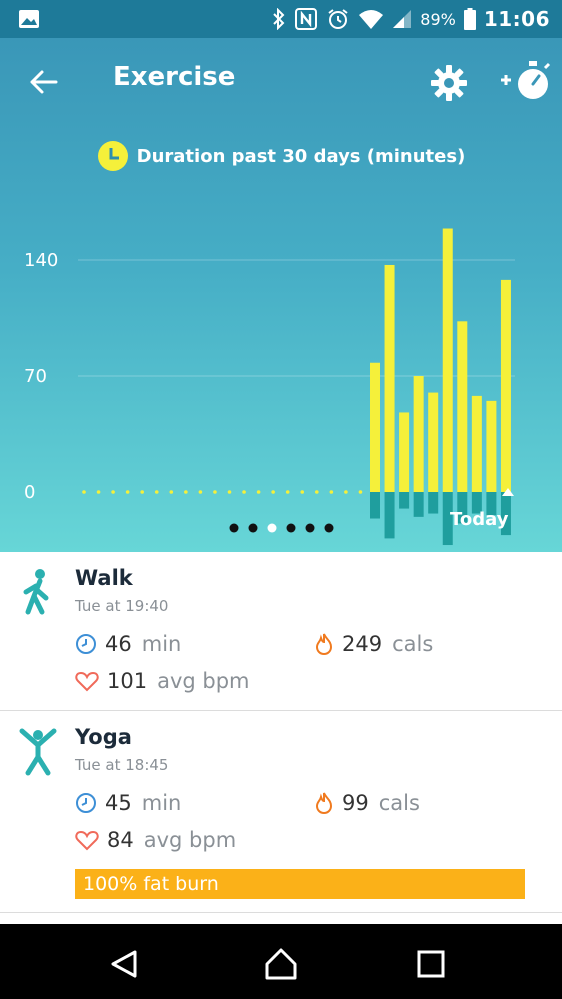 The image size is (562, 999). I want to click on status-icons: 89% 11:06, so click(411, 19).